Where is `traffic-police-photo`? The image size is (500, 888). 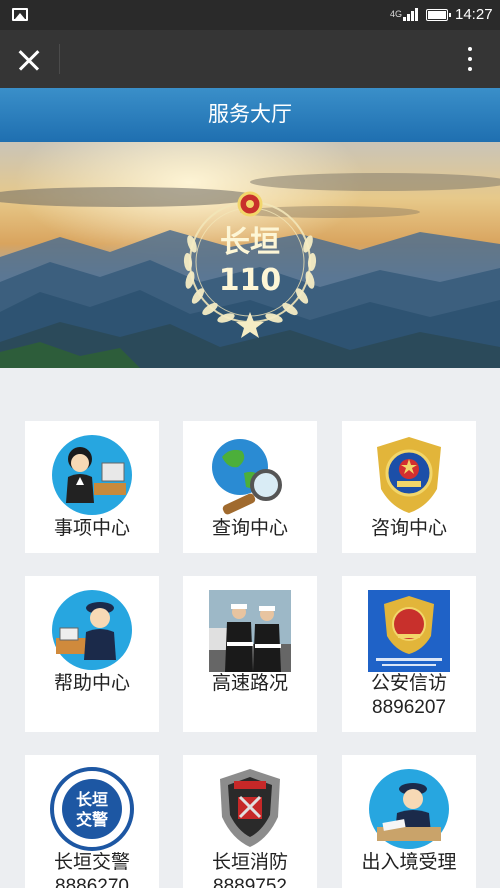 traffic-police-photo is located at coordinates (250, 631).